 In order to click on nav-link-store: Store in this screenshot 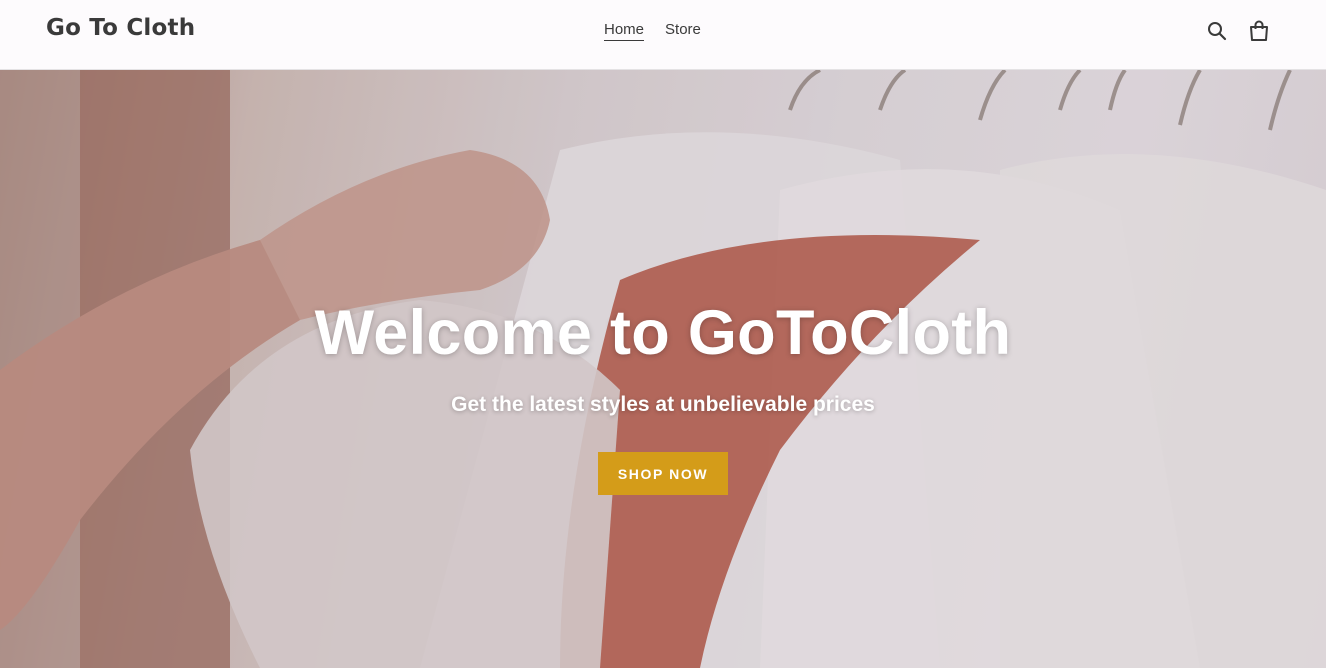, I will do `click(683, 31)`.